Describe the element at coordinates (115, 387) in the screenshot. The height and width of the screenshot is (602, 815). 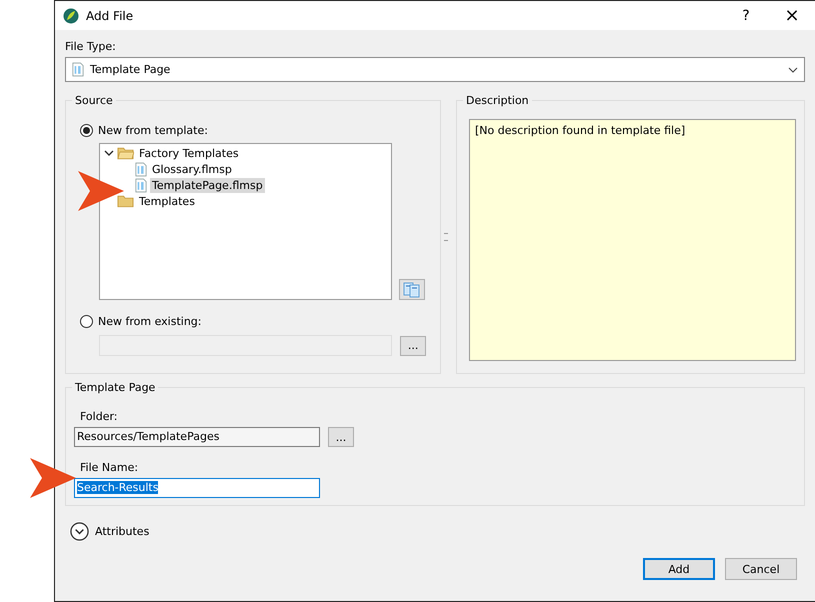
I see `group-title: Template Page` at that location.